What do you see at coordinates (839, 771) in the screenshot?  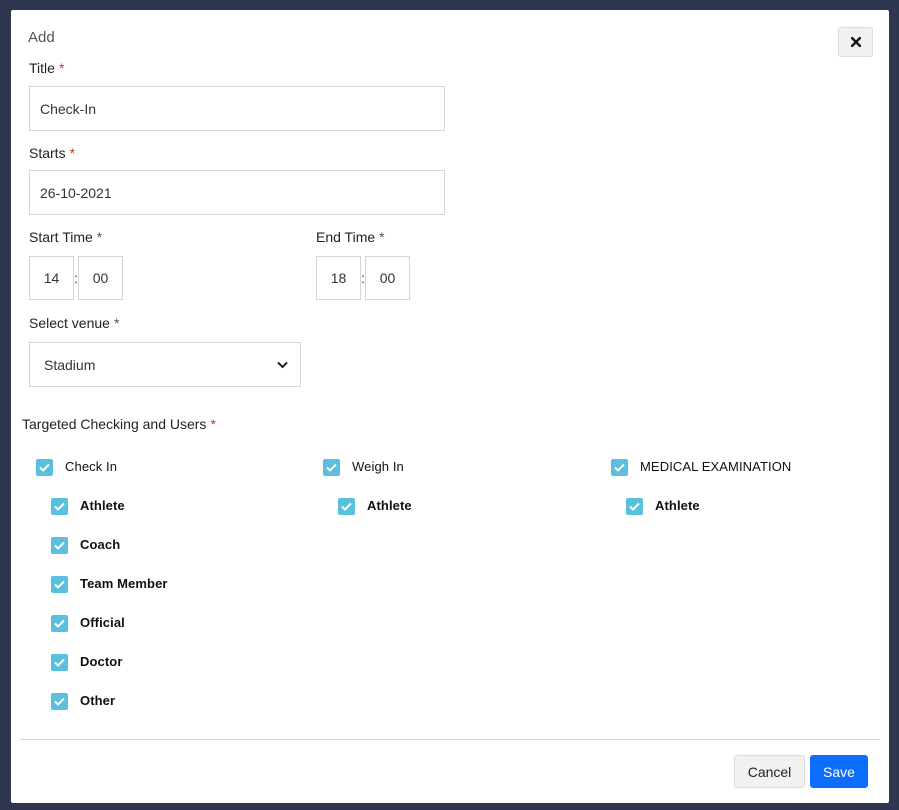 I see `save-button: Save` at bounding box center [839, 771].